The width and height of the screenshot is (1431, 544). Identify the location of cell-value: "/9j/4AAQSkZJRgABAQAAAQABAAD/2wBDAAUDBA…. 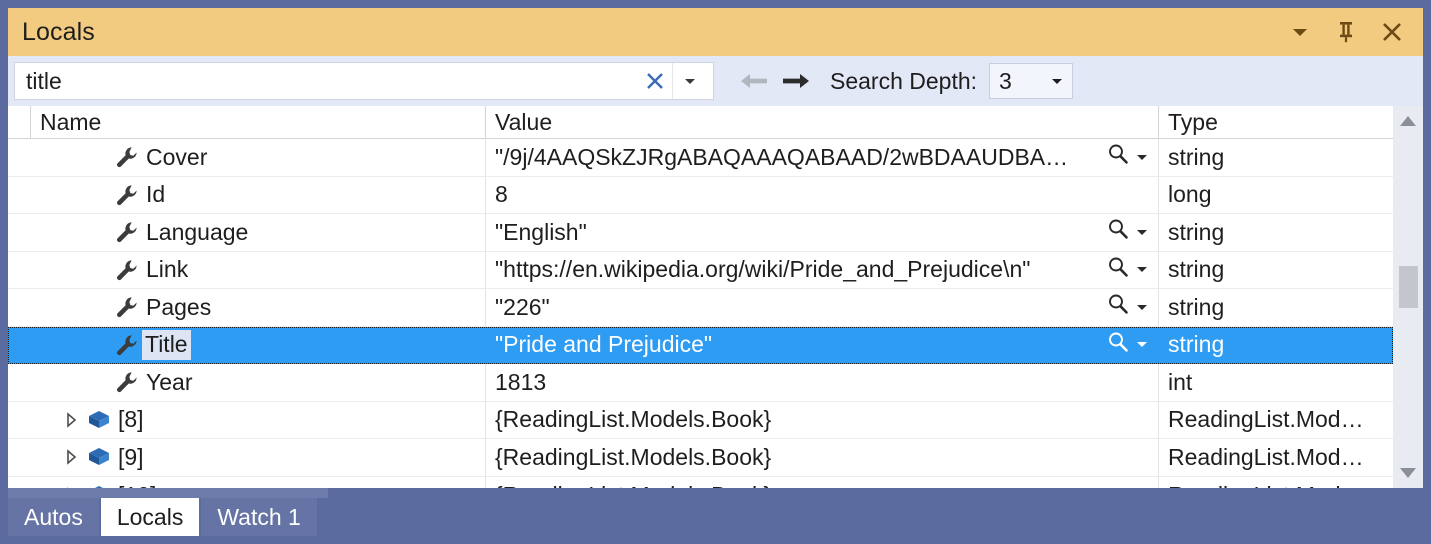
(821, 157).